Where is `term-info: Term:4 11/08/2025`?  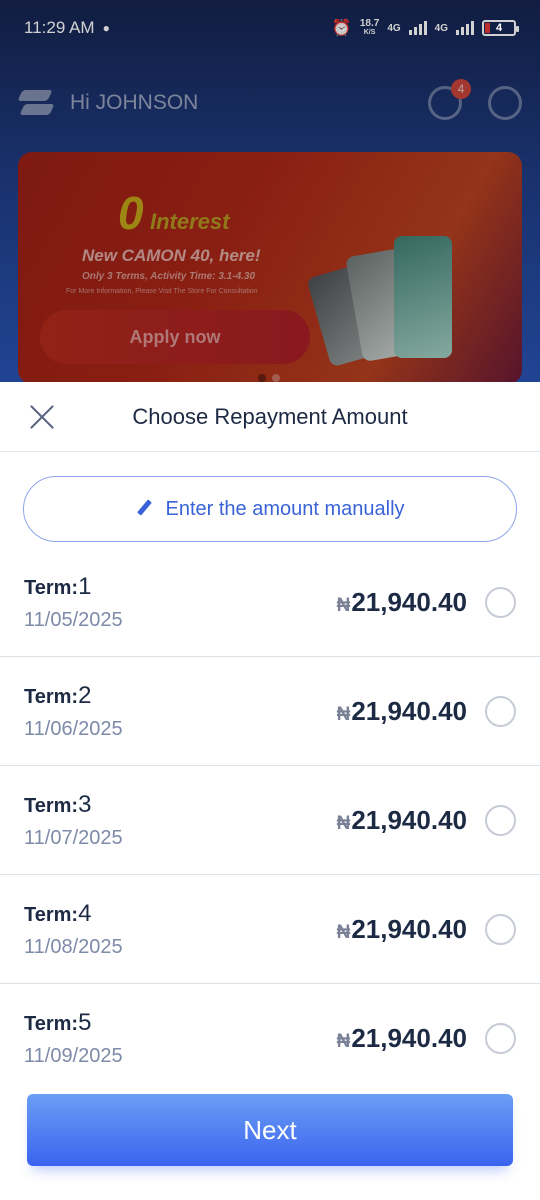 term-info: Term:4 11/08/2025 is located at coordinates (73, 929).